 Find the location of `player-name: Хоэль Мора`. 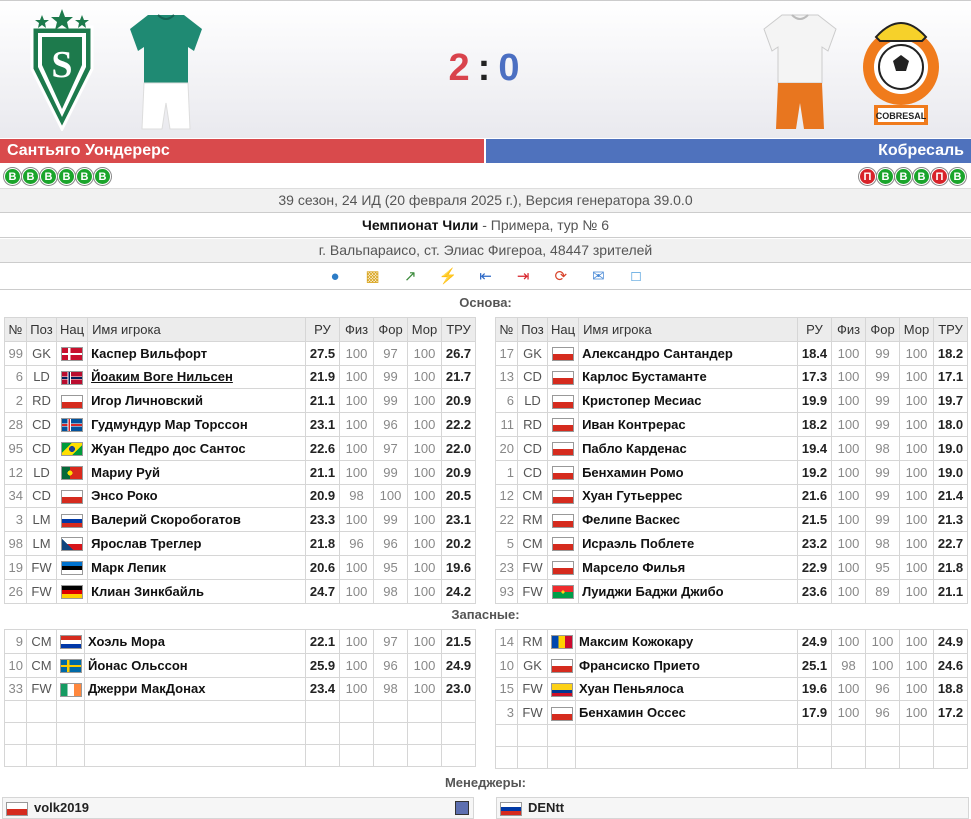

player-name: Хоэль Мора is located at coordinates (195, 641).